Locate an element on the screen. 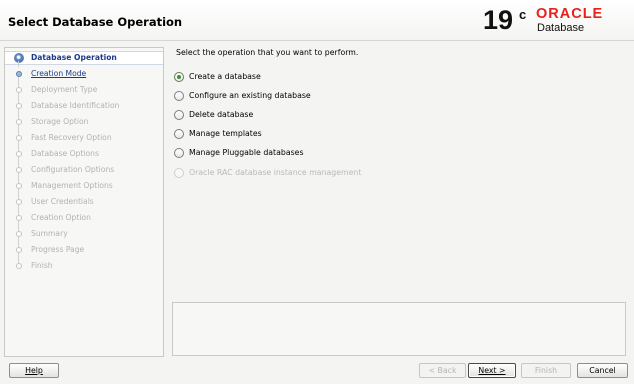  step-fast-recovery-option: Fast Recovery Option is located at coordinates (84, 139).